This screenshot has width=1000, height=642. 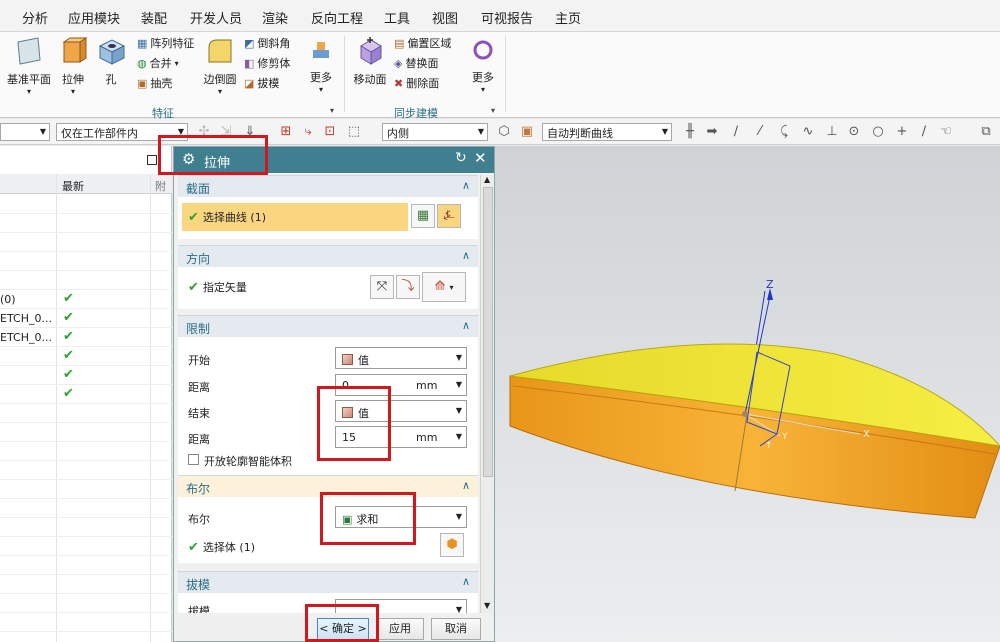 What do you see at coordinates (397, 17) in the screenshot?
I see `menu-tools: 工具` at bounding box center [397, 17].